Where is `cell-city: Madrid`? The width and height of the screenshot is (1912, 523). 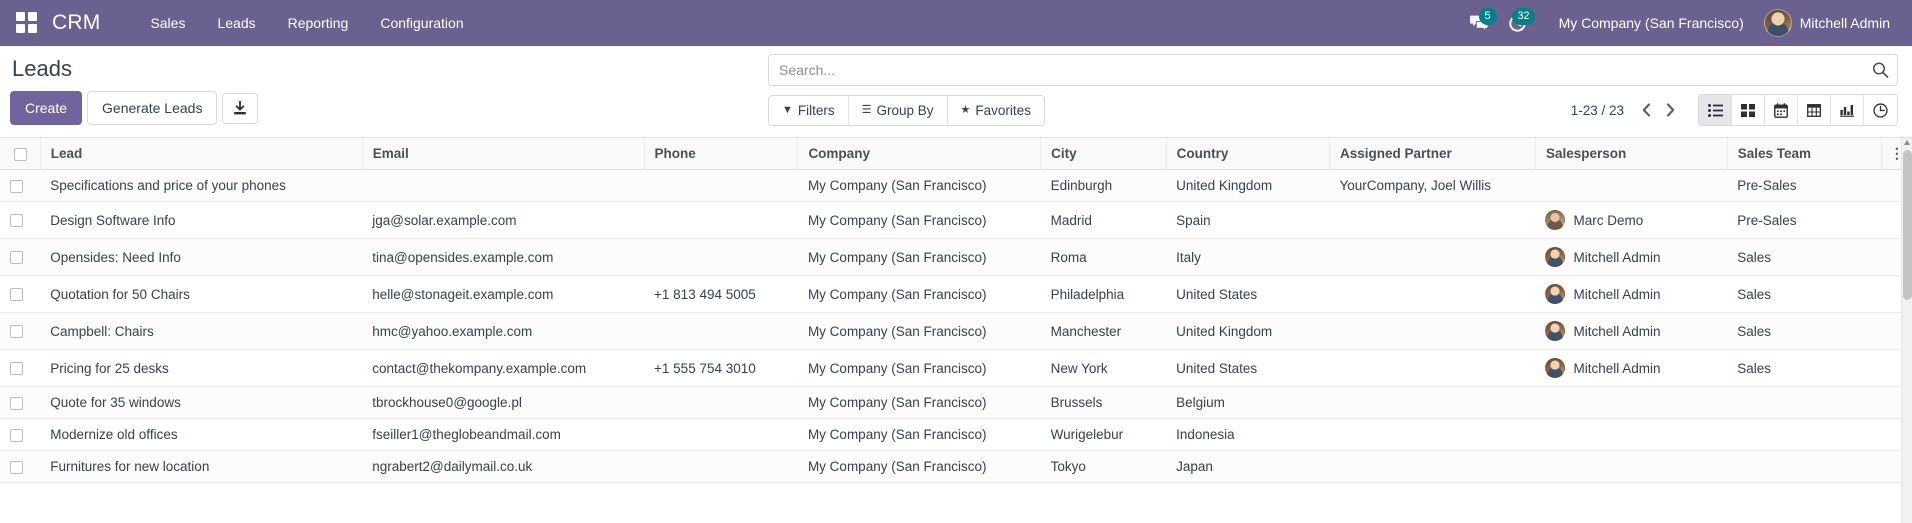 cell-city: Madrid is located at coordinates (1103, 220).